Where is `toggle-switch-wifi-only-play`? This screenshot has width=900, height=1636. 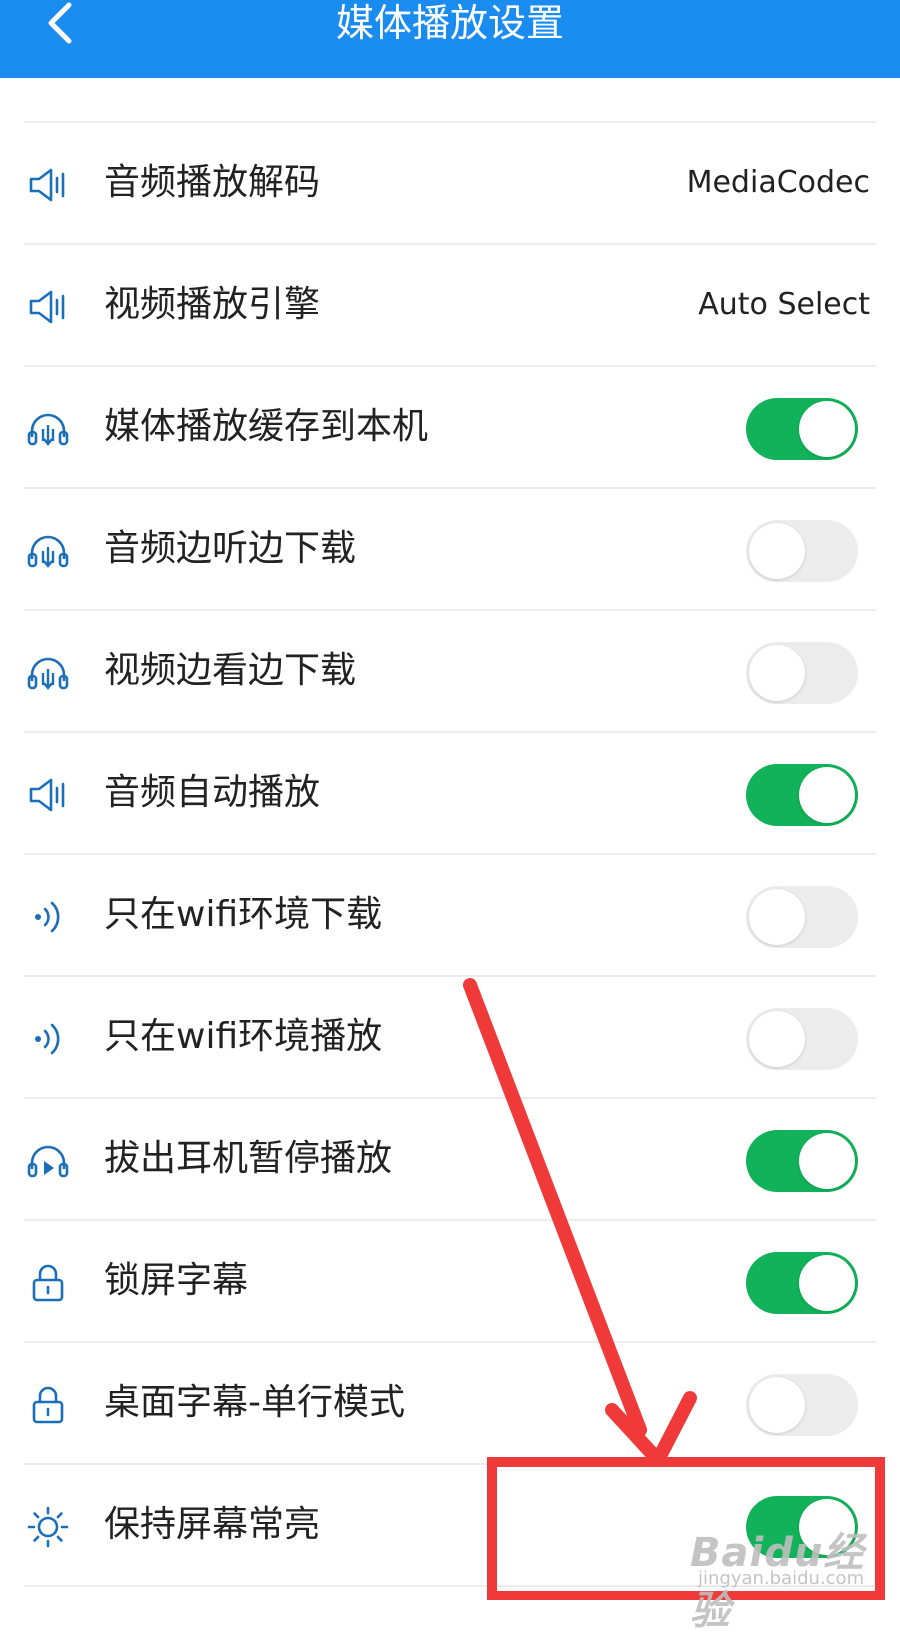
toggle-switch-wifi-only-play is located at coordinates (802, 1039).